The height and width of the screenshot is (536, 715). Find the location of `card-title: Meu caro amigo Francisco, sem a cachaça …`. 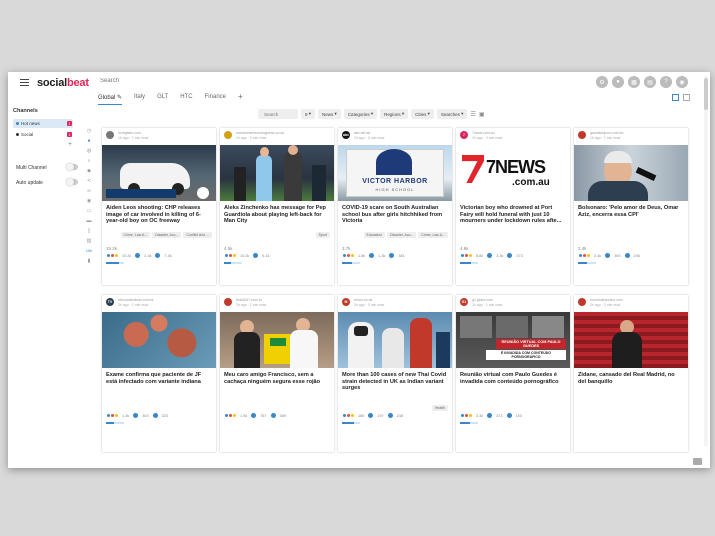

card-title: Meu caro amigo Francisco, sem a cachaça … is located at coordinates (277, 378).